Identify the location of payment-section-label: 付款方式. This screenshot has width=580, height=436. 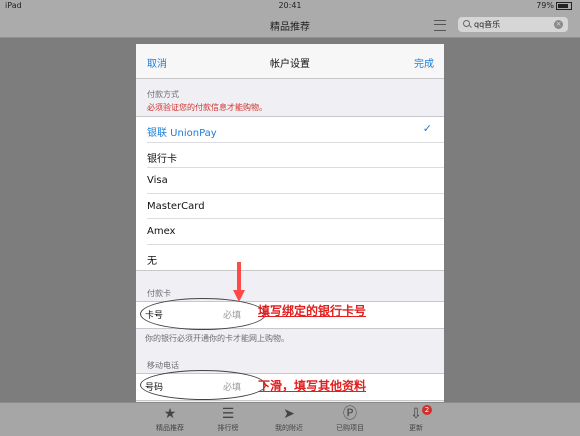
(163, 94).